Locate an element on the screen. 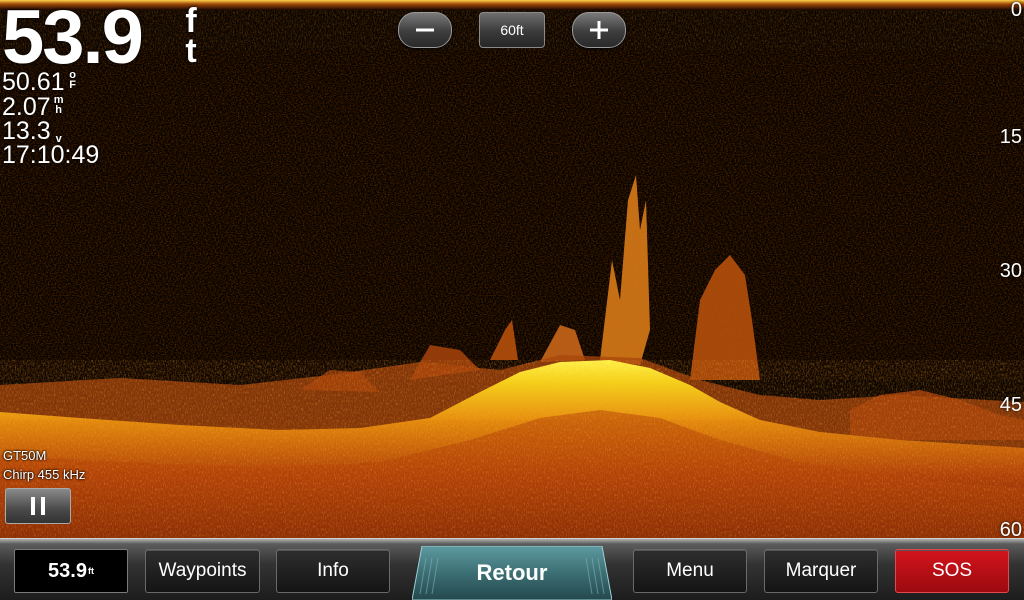  clock-time-value: 17:10:49 is located at coordinates (51, 155).